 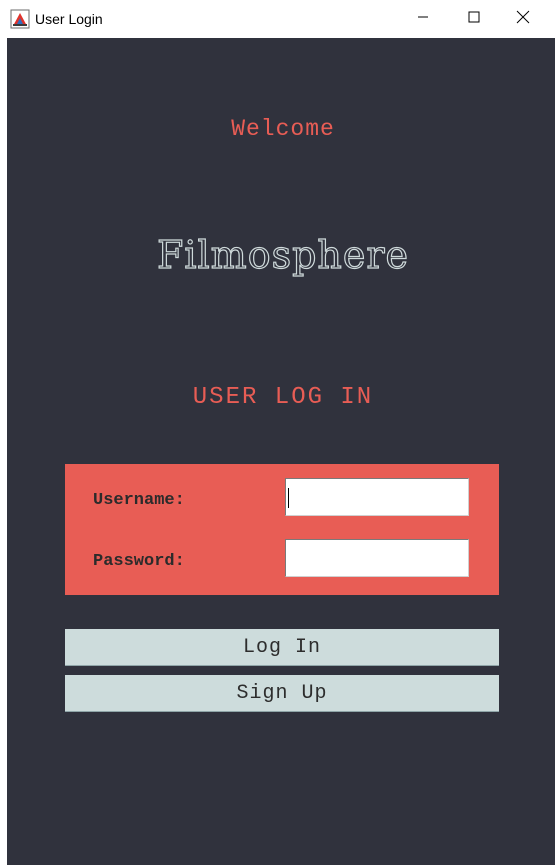 I want to click on minimize-button, so click(x=423, y=19).